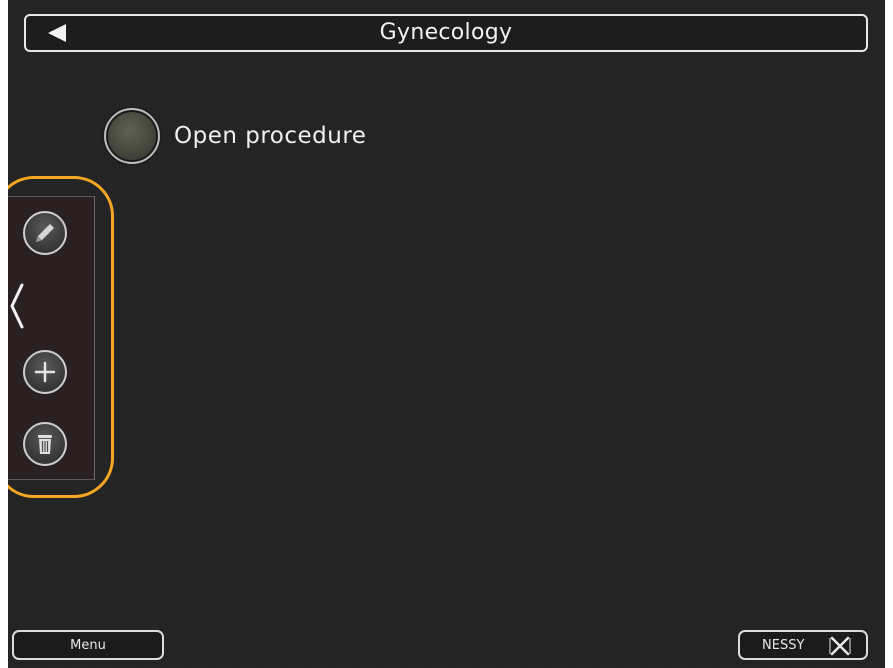 This screenshot has height=668, width=893. I want to click on page-title: Gynecology, so click(446, 32).